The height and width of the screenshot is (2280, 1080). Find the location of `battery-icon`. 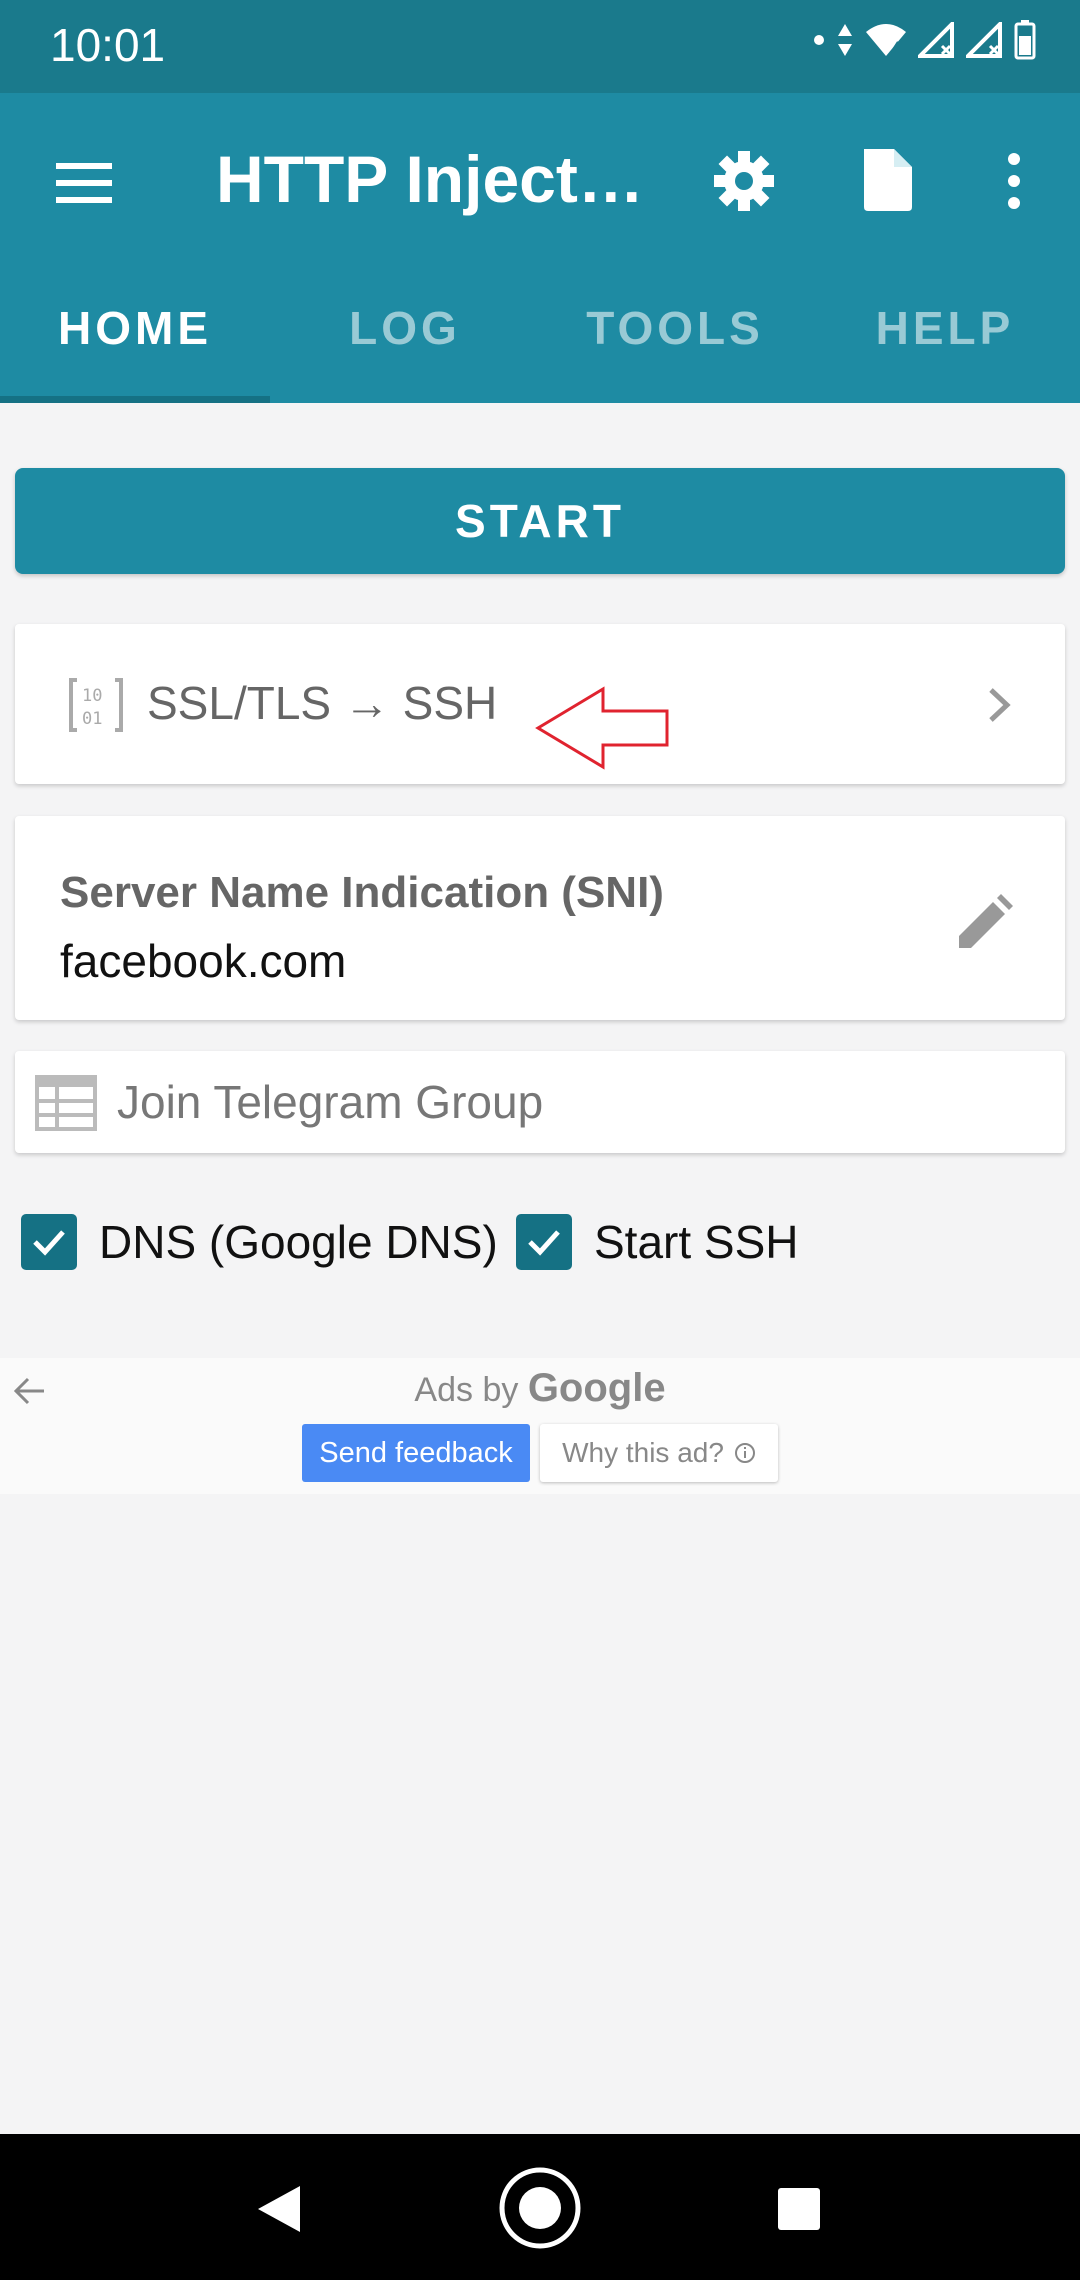

battery-icon is located at coordinates (1025, 40).